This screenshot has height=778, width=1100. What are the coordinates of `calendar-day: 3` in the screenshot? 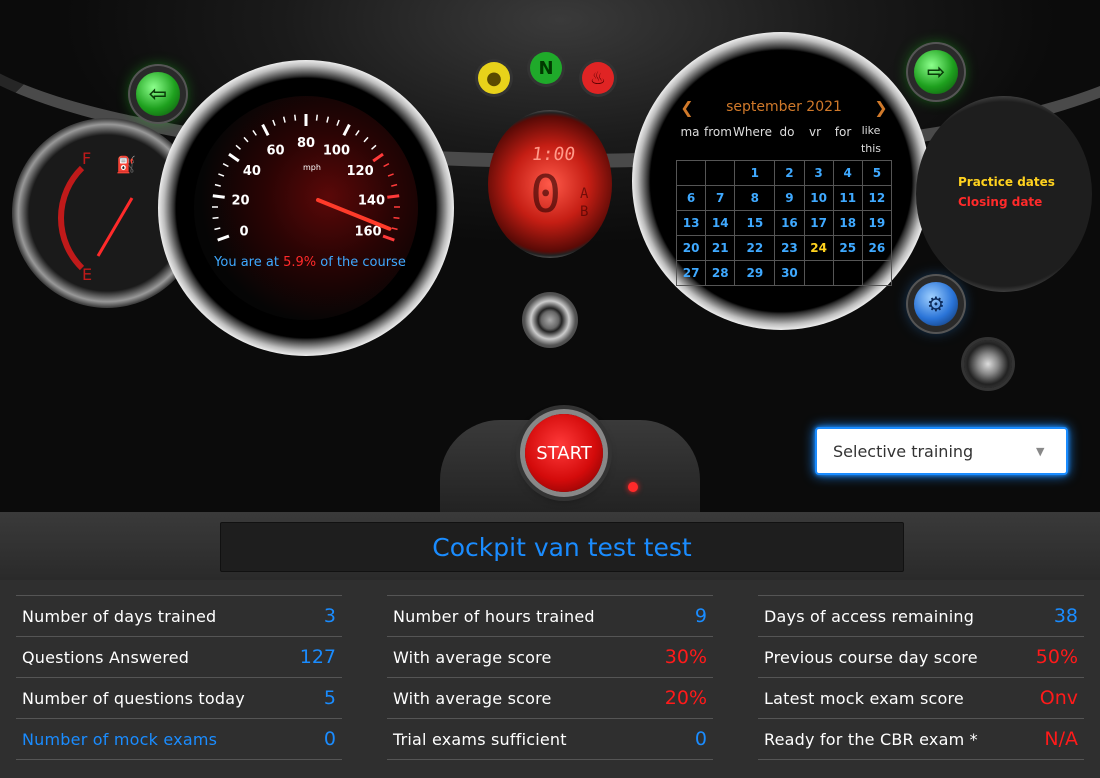 It's located at (818, 173).